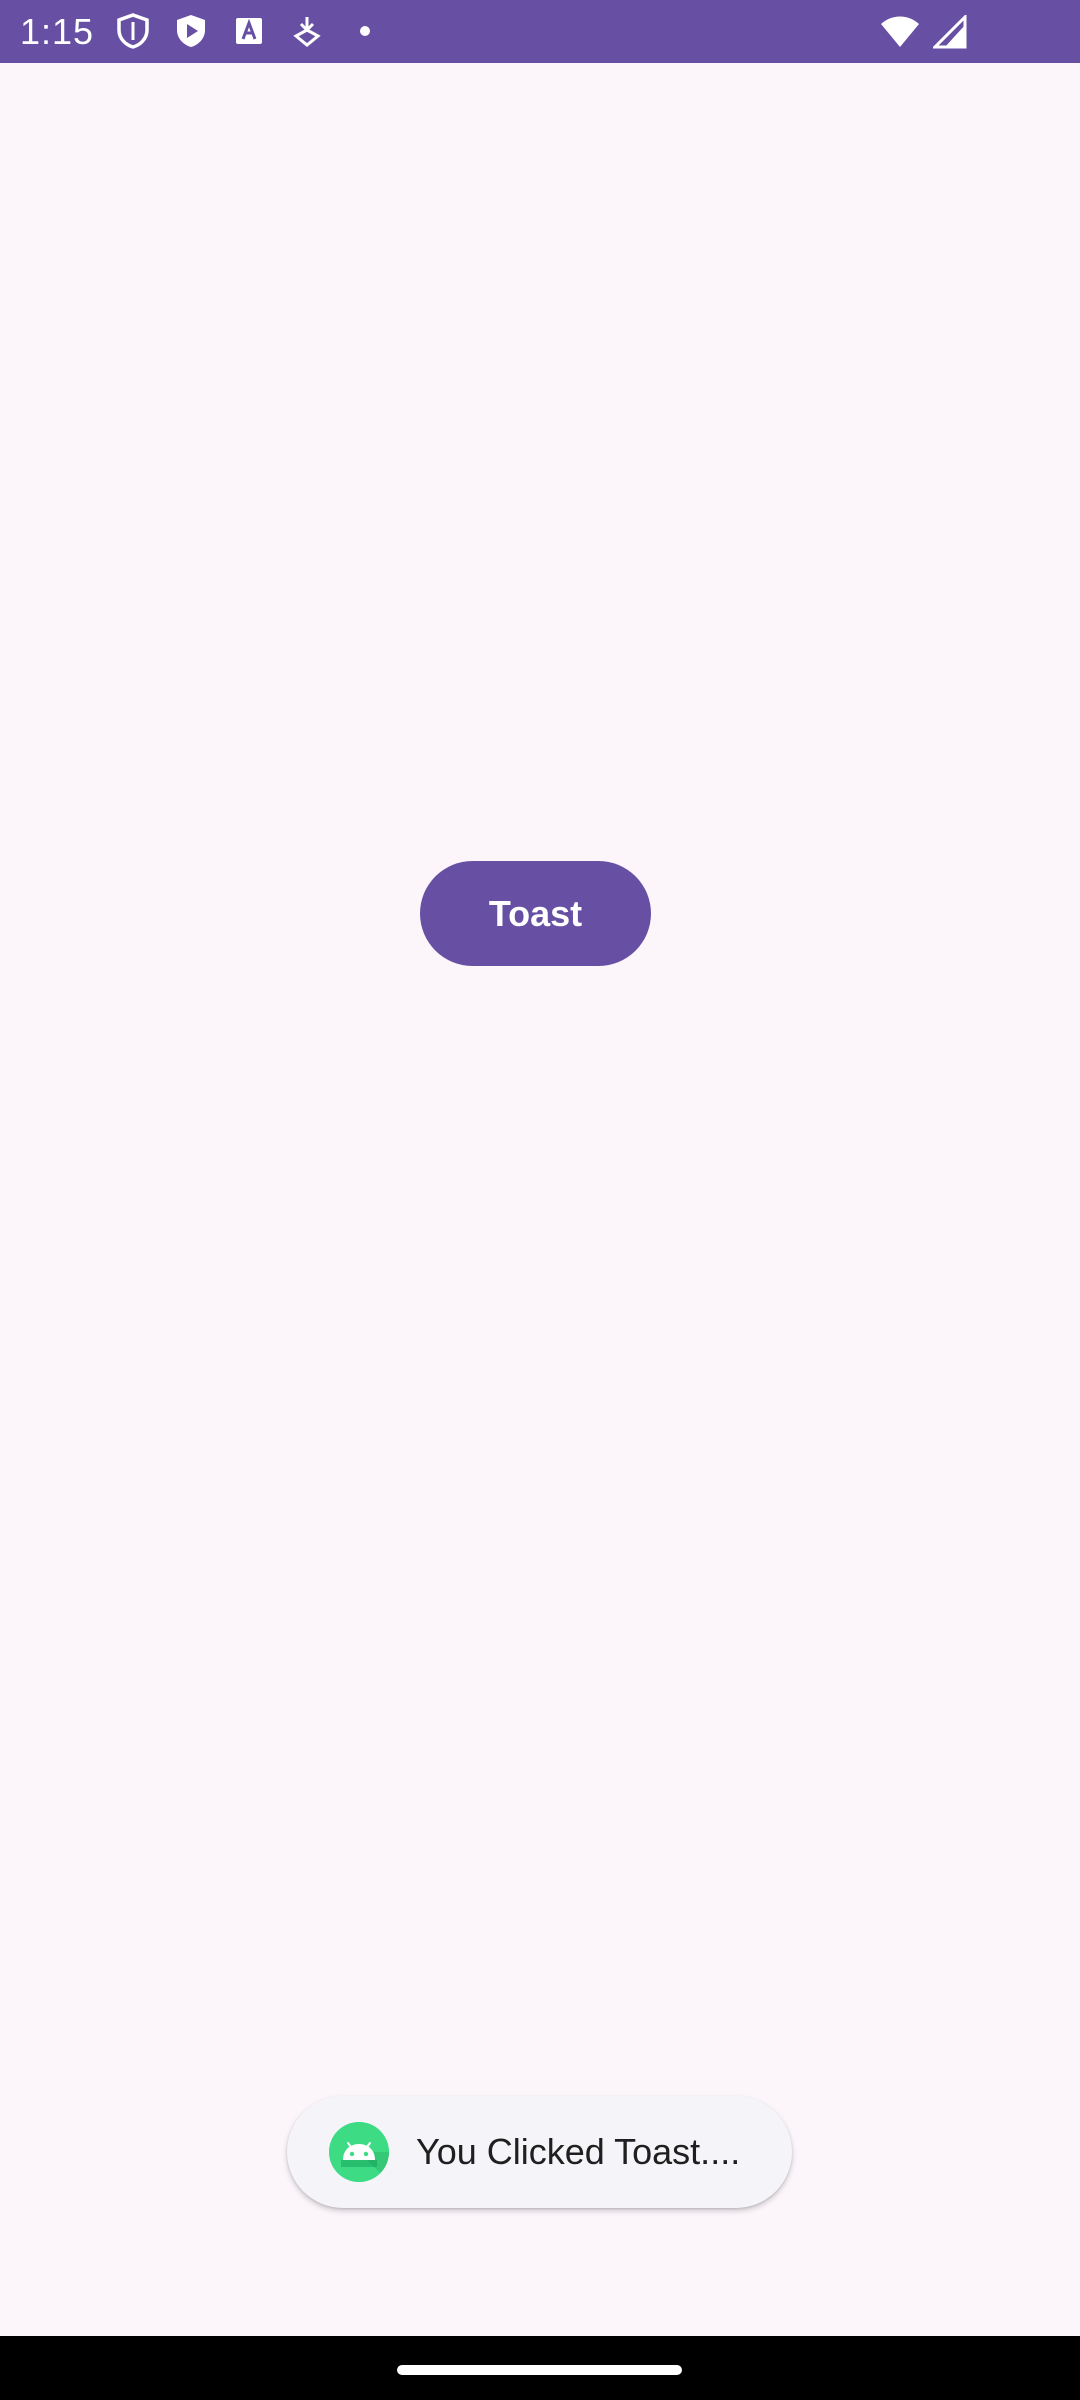  Describe the element at coordinates (535, 913) in the screenshot. I see `toast-button: Toast` at that location.